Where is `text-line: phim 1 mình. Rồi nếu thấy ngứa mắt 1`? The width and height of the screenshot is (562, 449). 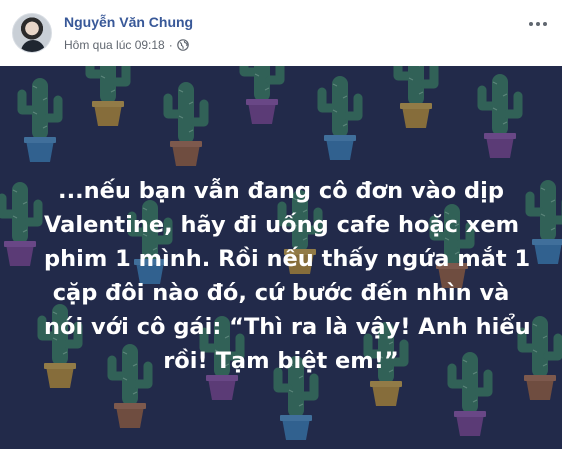
text-line: phim 1 mình. Rồi nếu thấy ngứa mắt 1 is located at coordinates (287, 259).